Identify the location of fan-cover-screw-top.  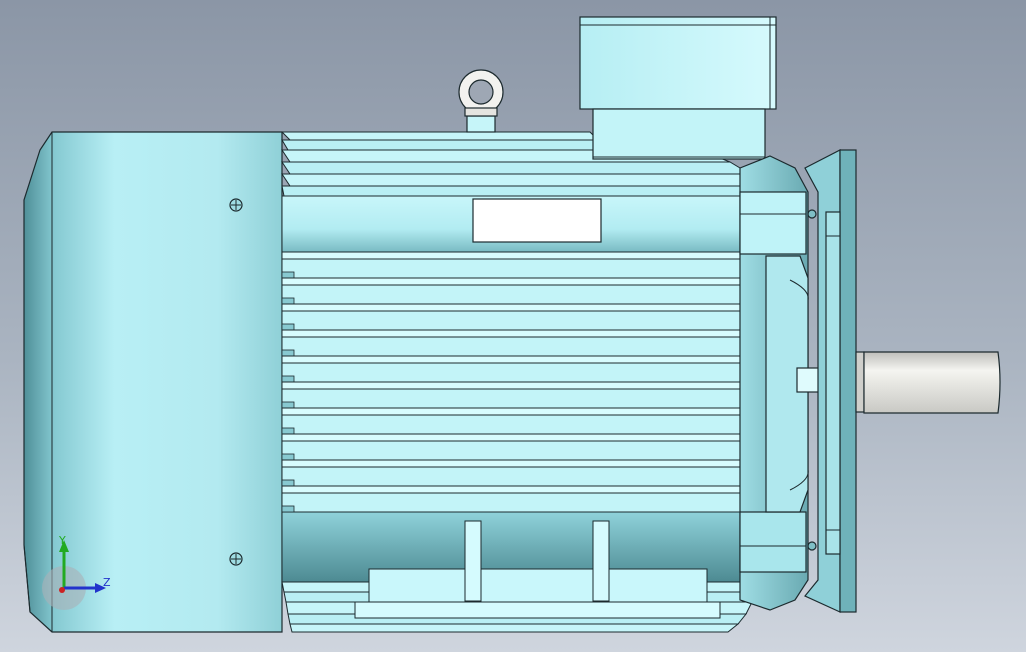
(236, 205).